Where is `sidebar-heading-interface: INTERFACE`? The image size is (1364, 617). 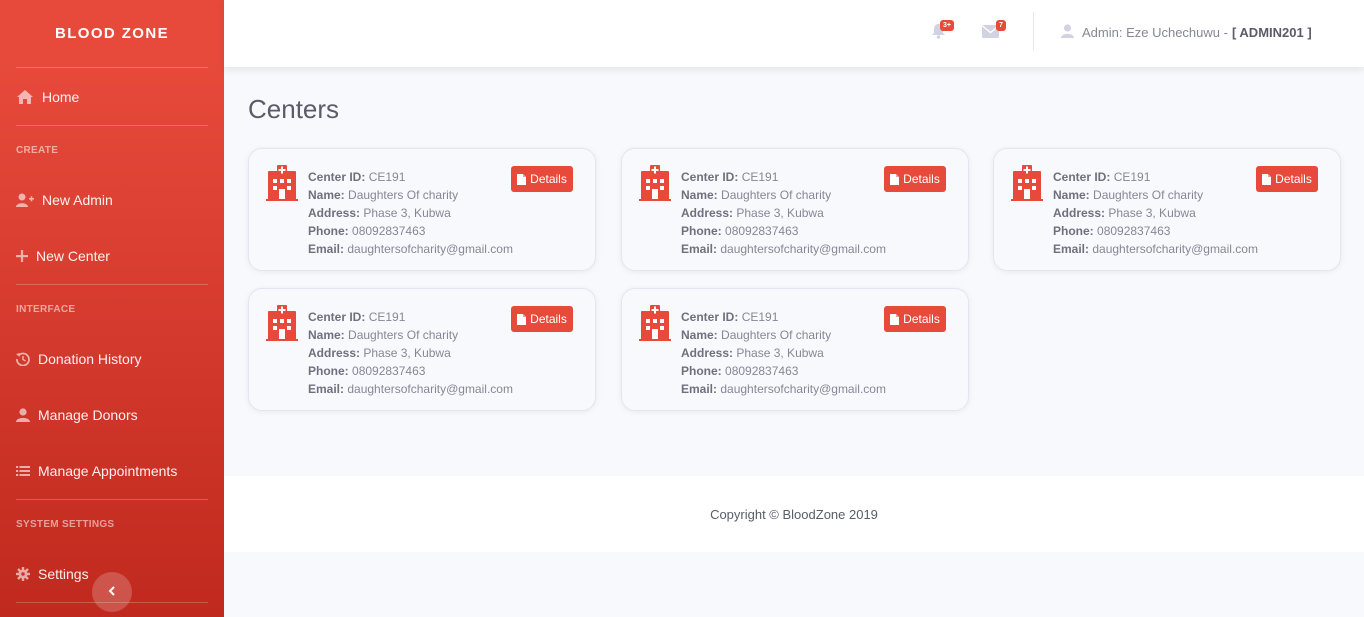
sidebar-heading-interface: INTERFACE is located at coordinates (46, 309).